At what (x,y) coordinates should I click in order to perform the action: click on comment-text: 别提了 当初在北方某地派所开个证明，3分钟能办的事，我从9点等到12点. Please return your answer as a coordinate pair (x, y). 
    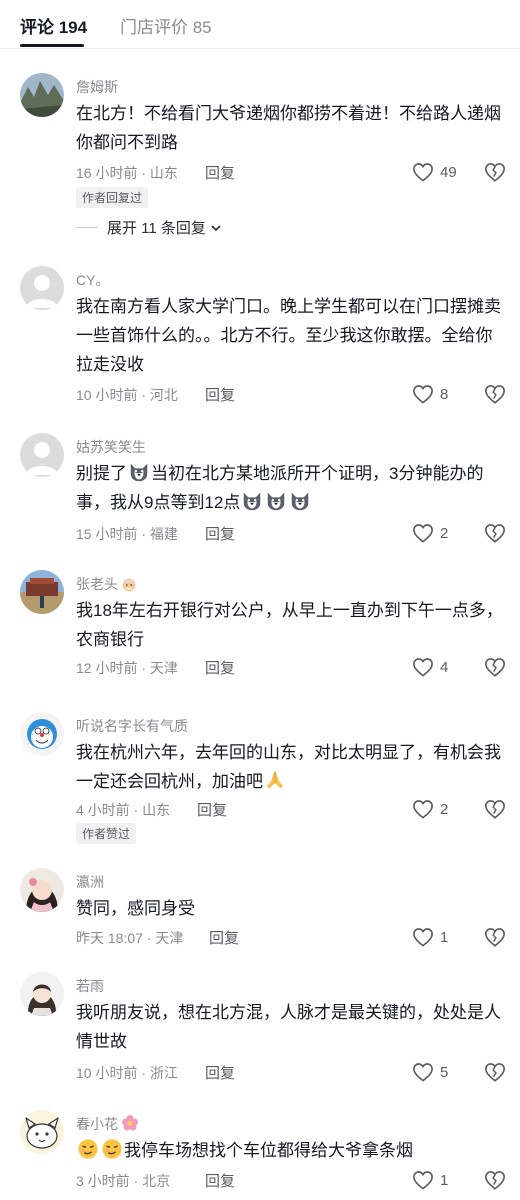
    Looking at the image, I should click on (292, 488).